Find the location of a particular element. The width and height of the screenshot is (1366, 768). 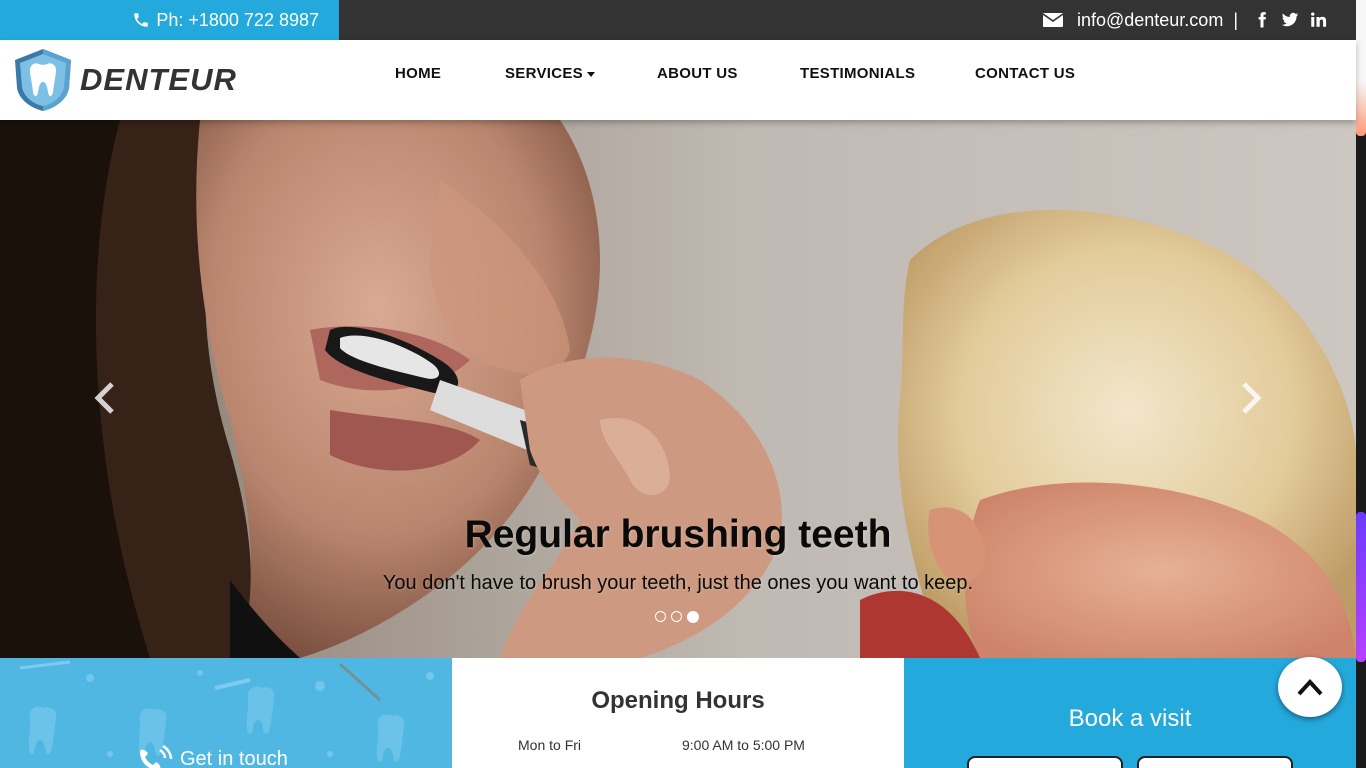

carousel-next-button is located at coordinates (1251, 398).